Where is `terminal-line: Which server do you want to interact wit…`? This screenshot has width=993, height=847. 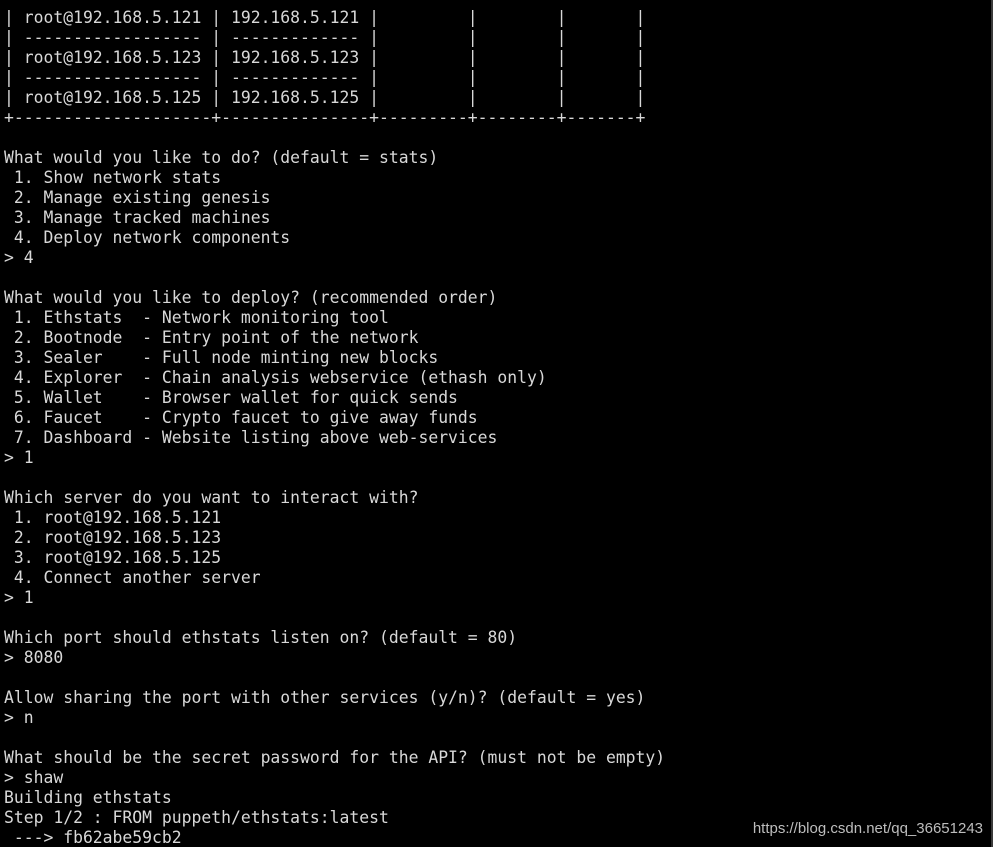
terminal-line: Which server do you want to interact wit… is located at coordinates (211, 497).